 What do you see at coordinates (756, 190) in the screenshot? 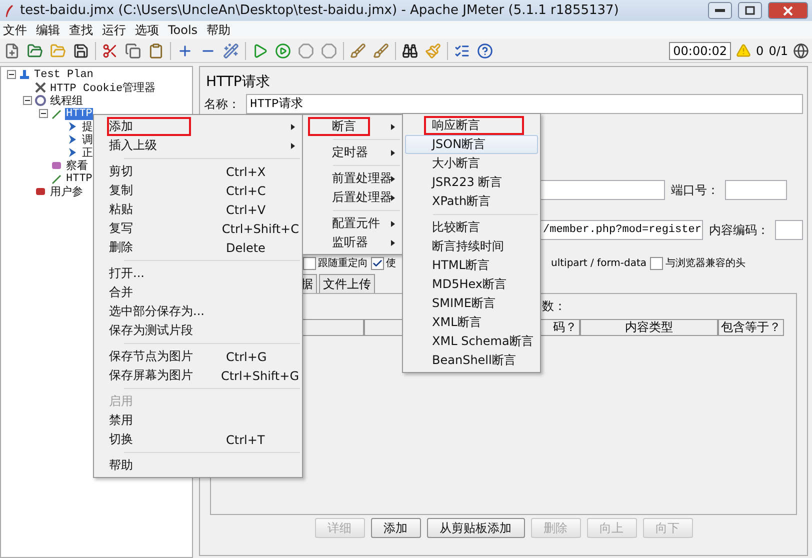
I see `port-field` at bounding box center [756, 190].